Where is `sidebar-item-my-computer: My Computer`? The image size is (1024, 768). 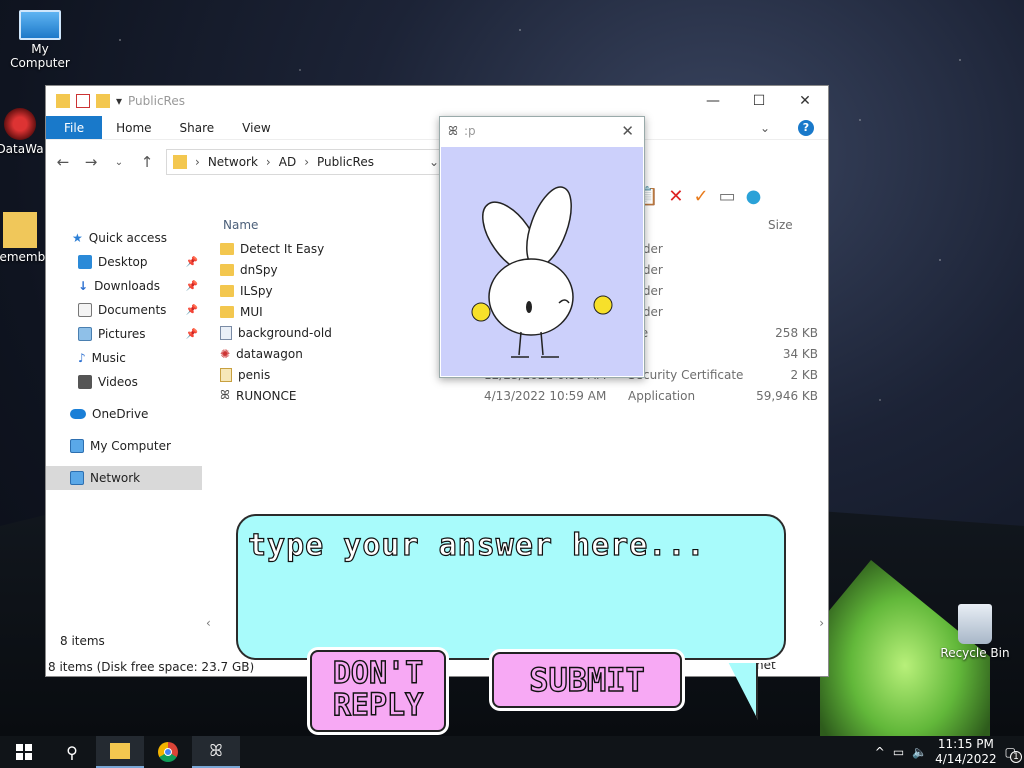
sidebar-item-my-computer: My Computer is located at coordinates (124, 446).